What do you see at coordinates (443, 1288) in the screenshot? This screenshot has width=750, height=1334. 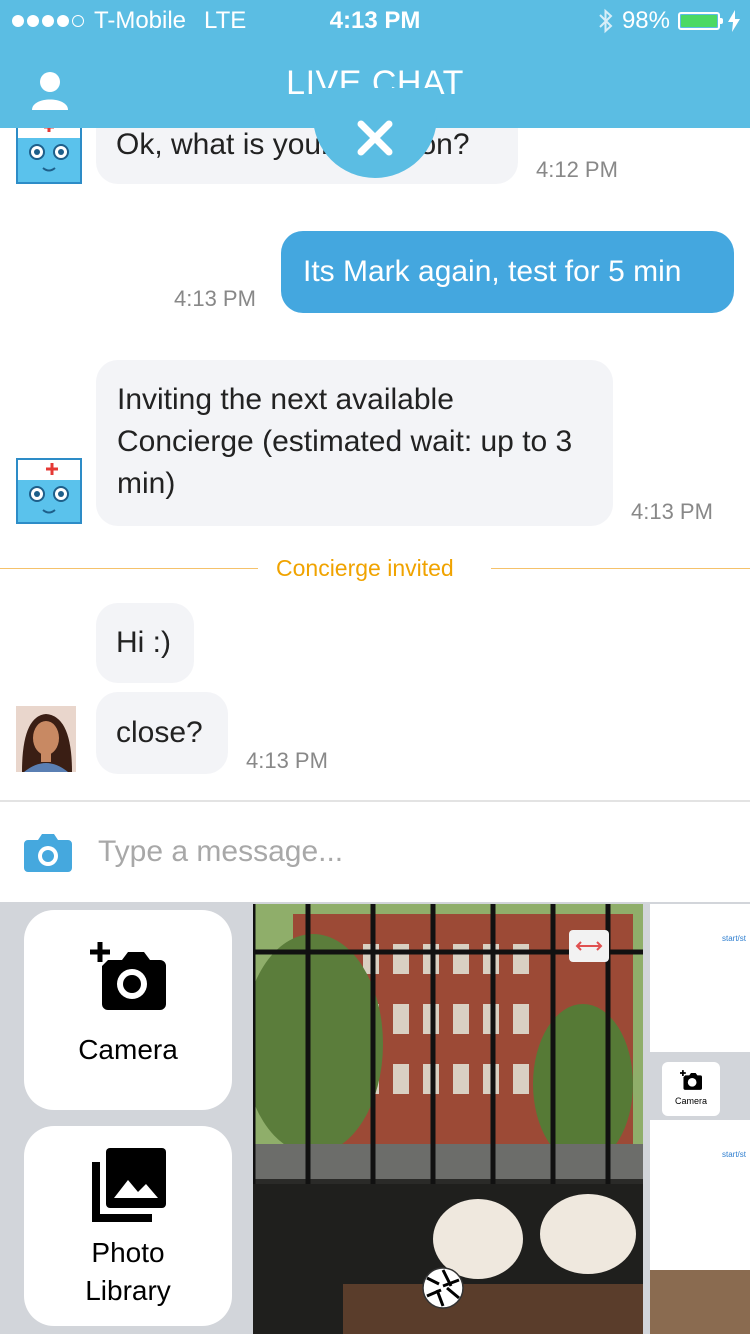 I see `shutter-icon` at bounding box center [443, 1288].